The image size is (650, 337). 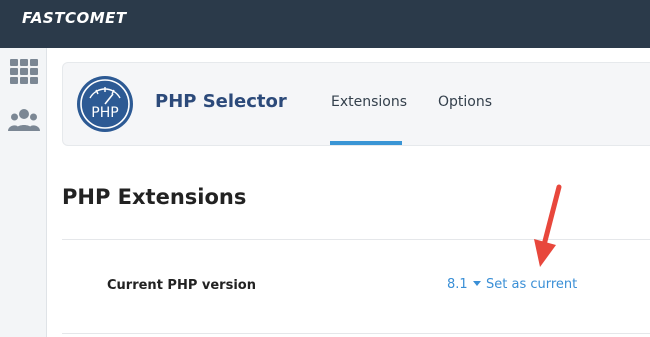 What do you see at coordinates (457, 284) in the screenshot?
I see `version-value: 8.1` at bounding box center [457, 284].